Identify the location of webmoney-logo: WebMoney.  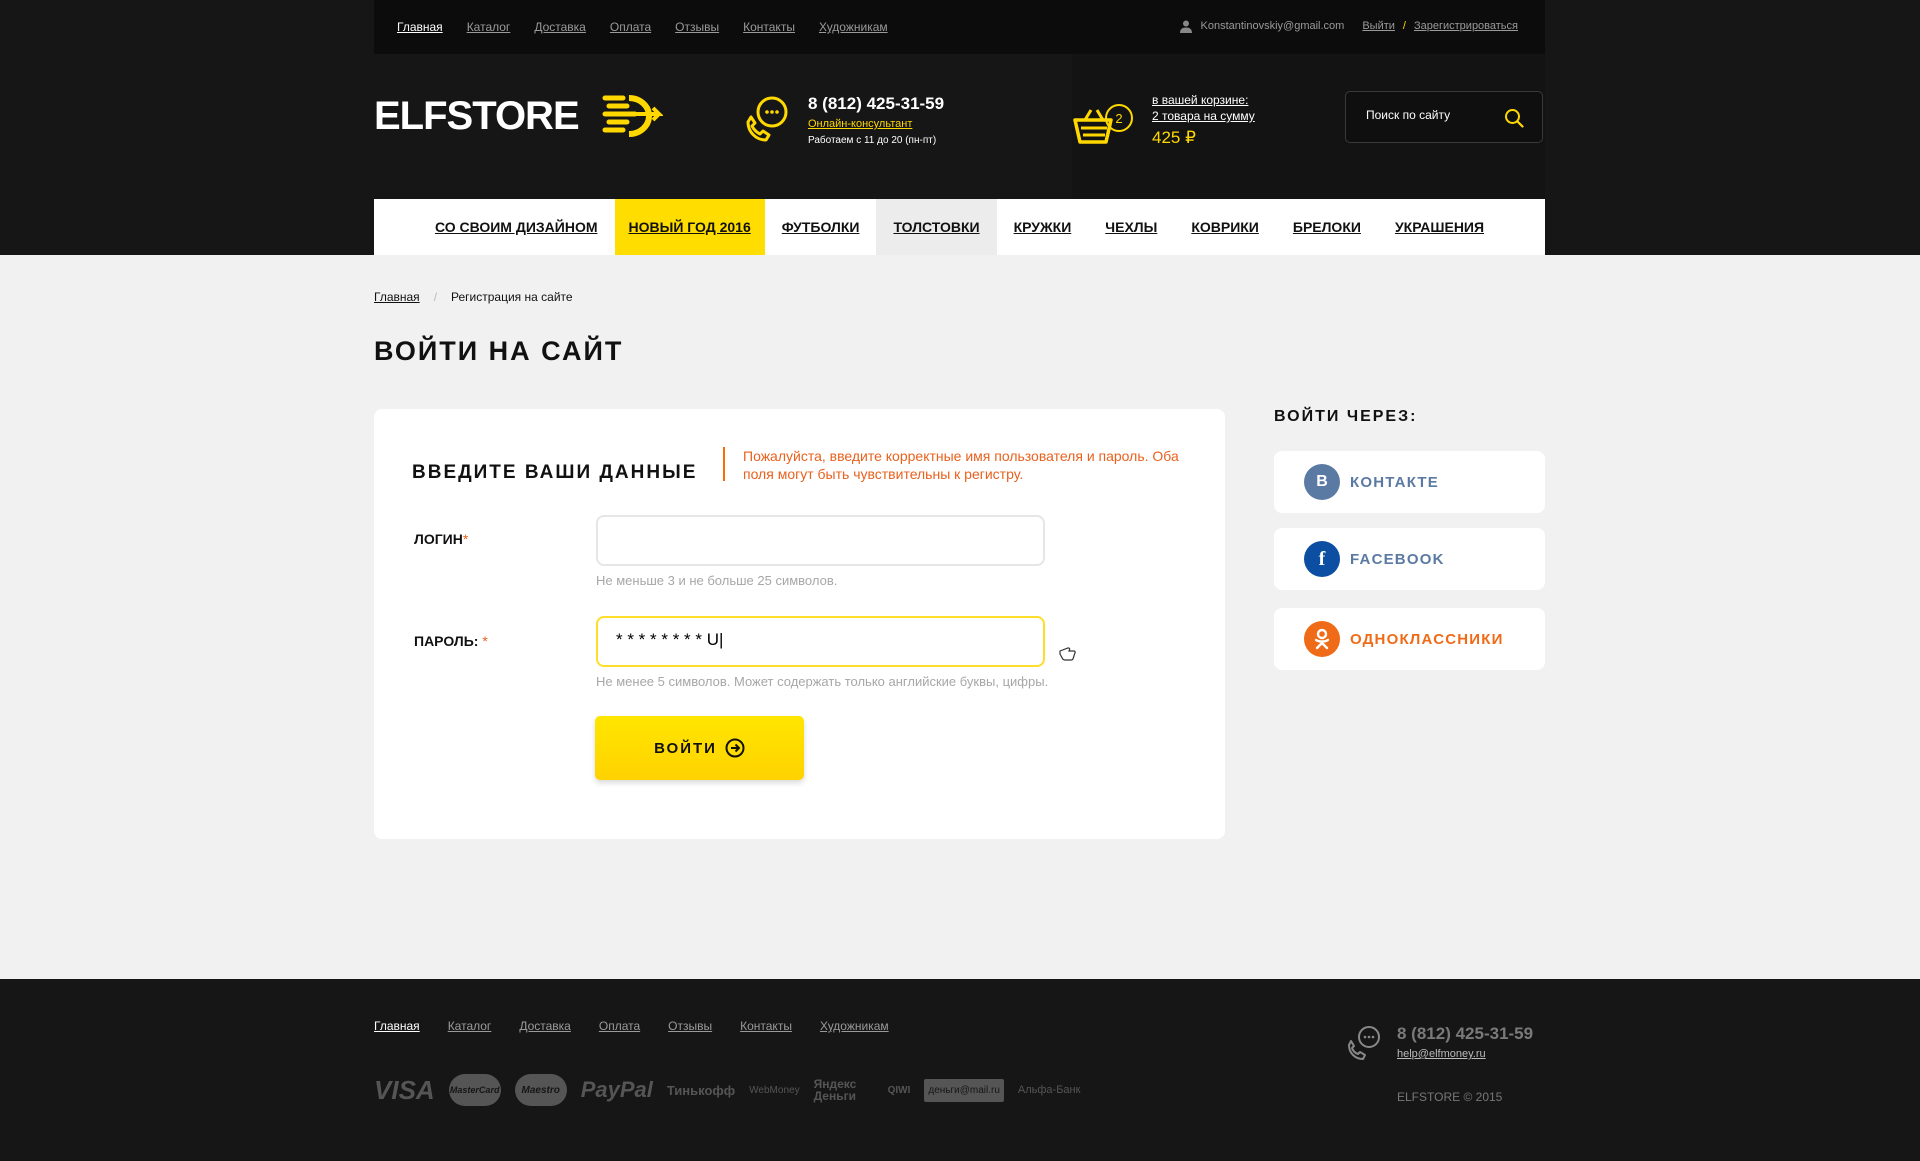
(774, 1090).